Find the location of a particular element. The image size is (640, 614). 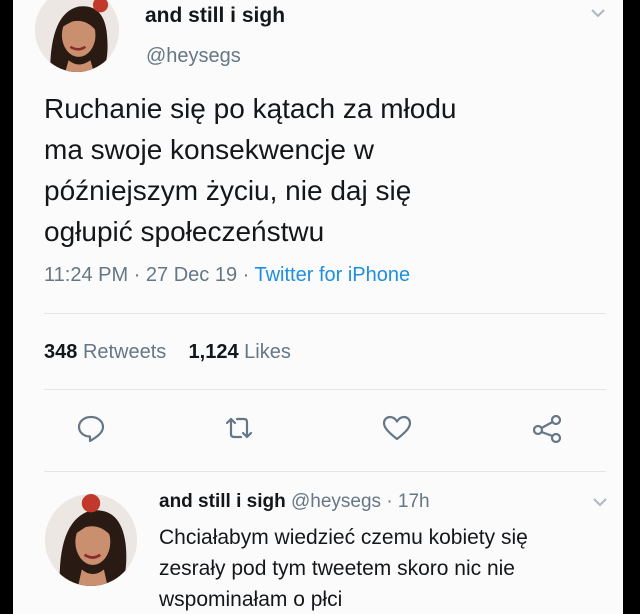

tweet-source-link: Twitter for iPhone is located at coordinates (333, 275).